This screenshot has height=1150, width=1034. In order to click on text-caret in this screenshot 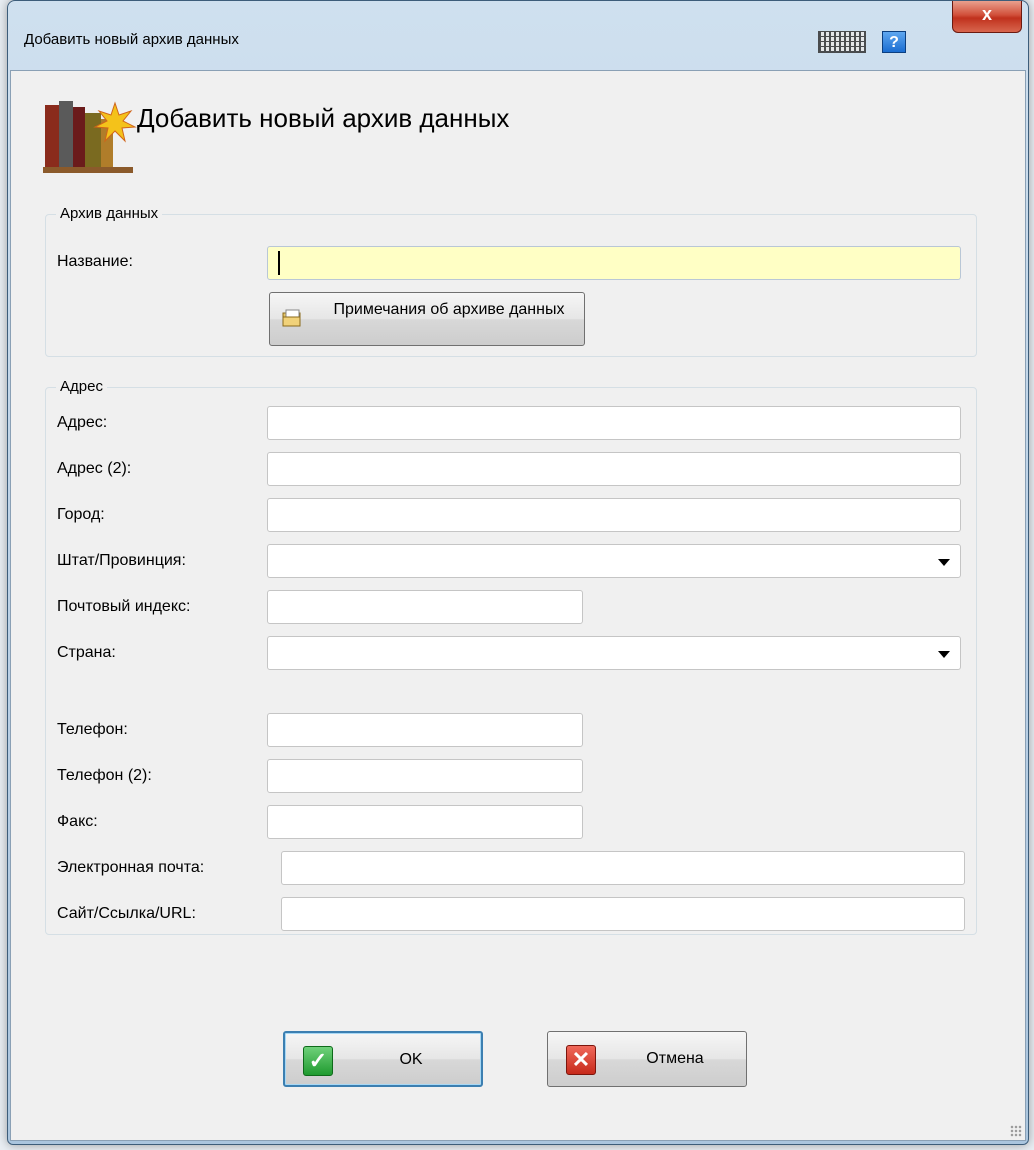, I will do `click(279, 263)`.